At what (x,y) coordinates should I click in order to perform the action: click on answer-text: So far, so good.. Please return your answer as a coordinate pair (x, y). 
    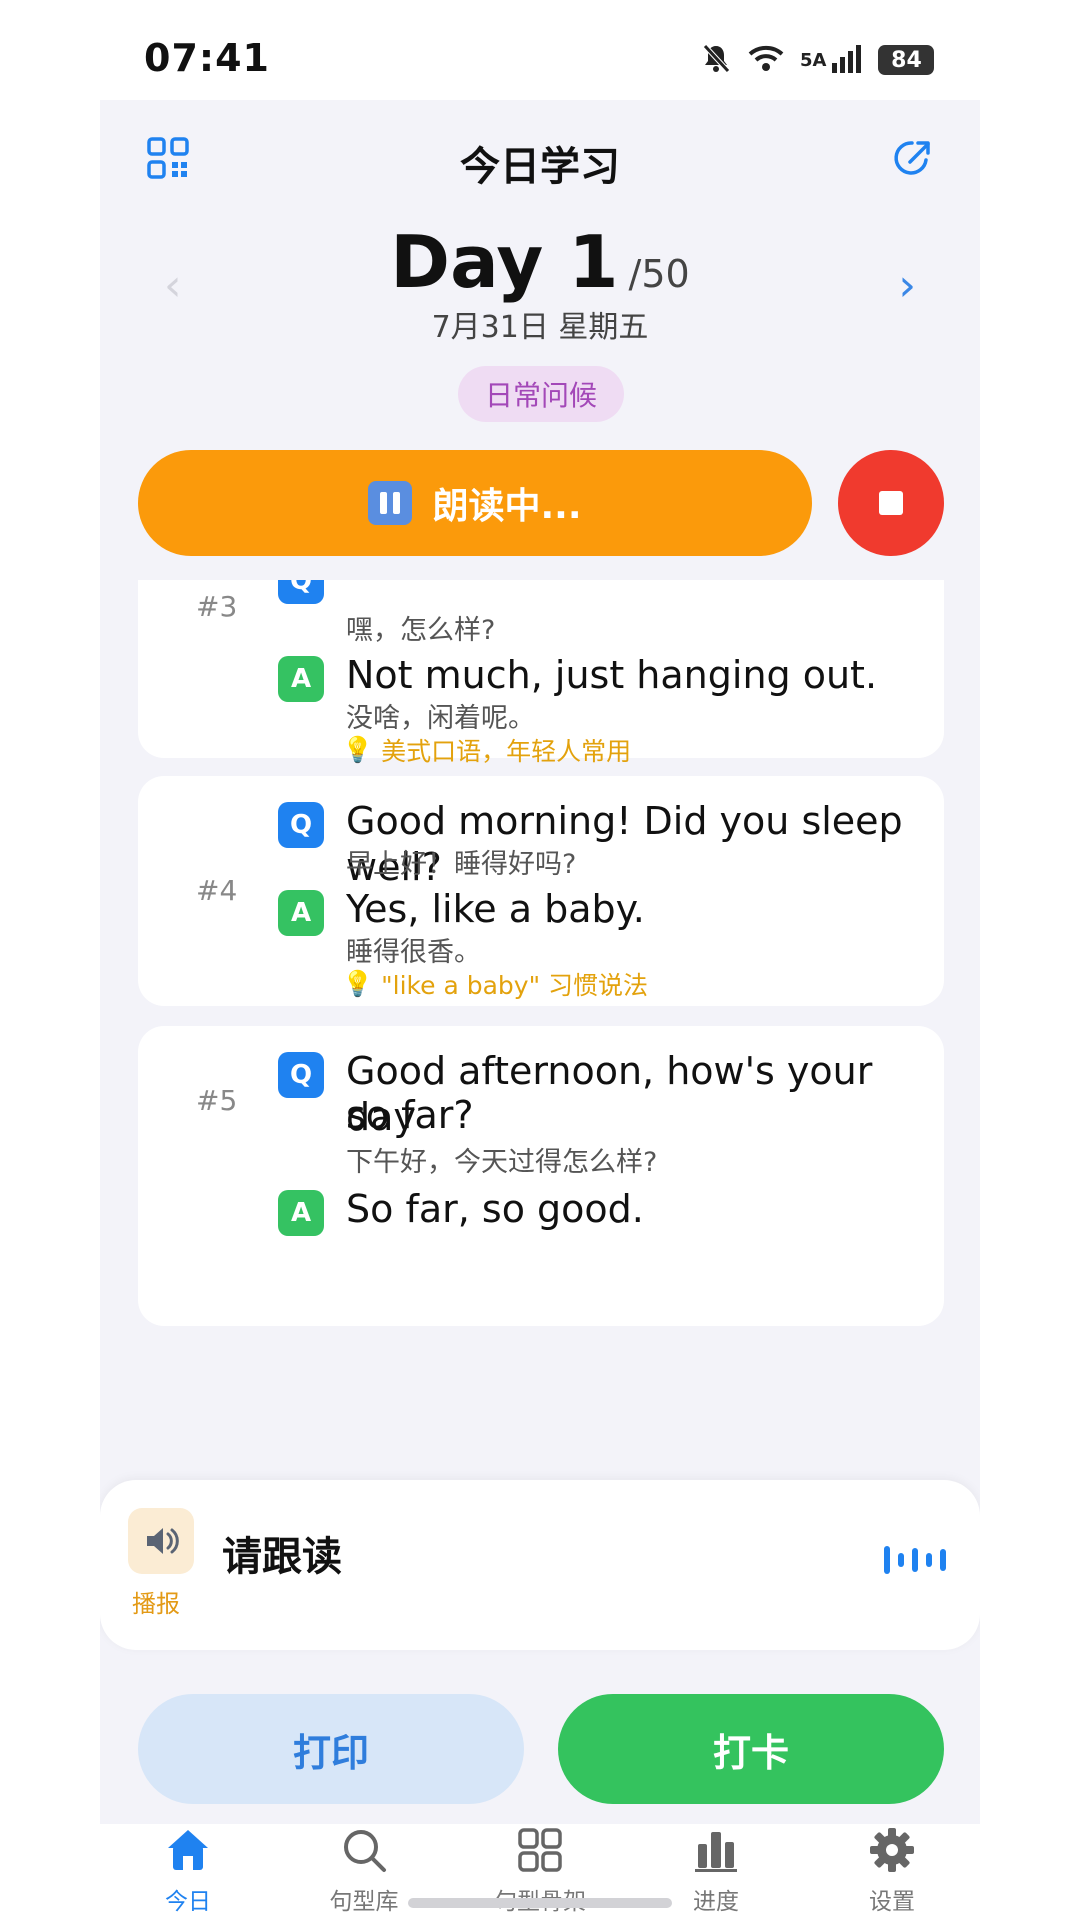
    Looking at the image, I should click on (495, 1209).